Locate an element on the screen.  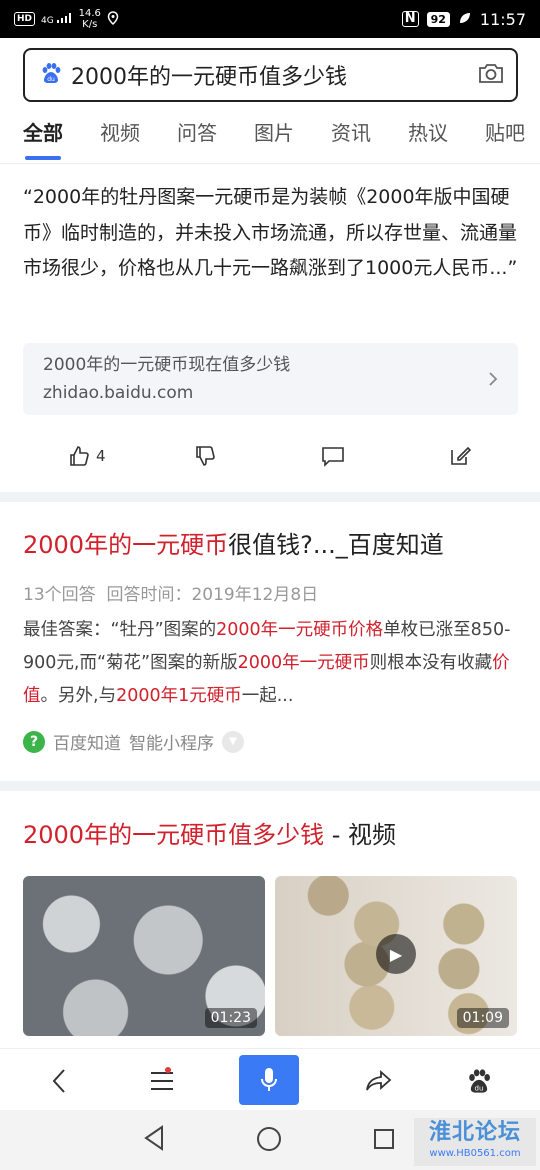
answer-actions: 4 is located at coordinates (270, 456).